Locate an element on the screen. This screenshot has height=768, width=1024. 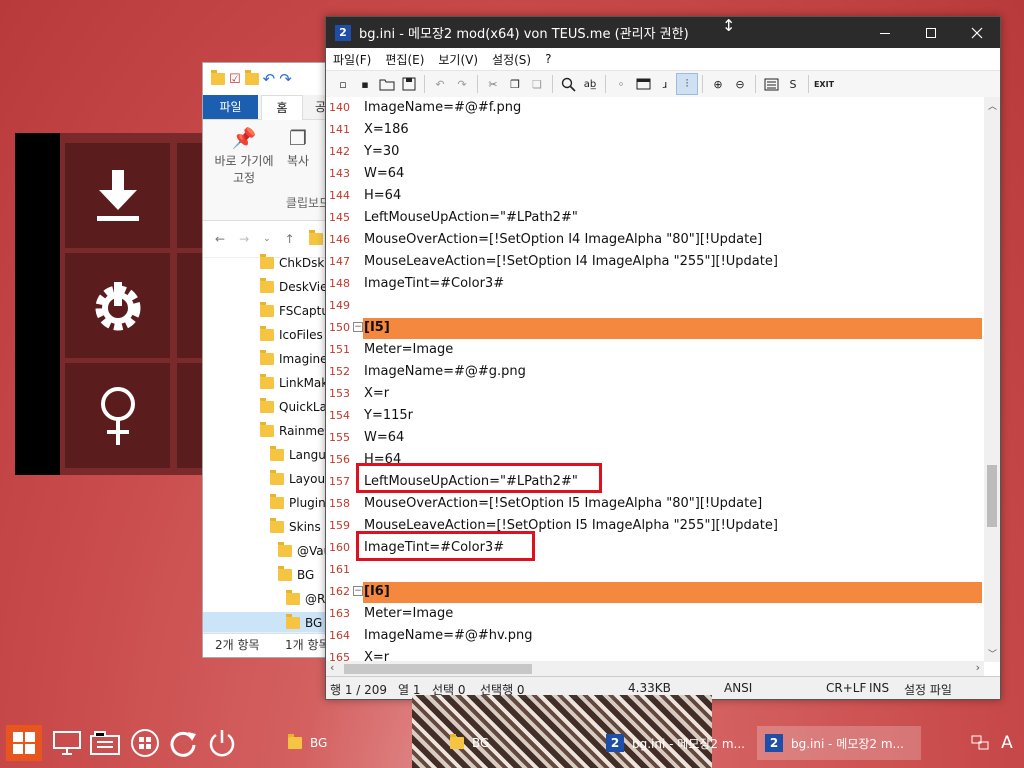
female-tile is located at coordinates (117, 415).